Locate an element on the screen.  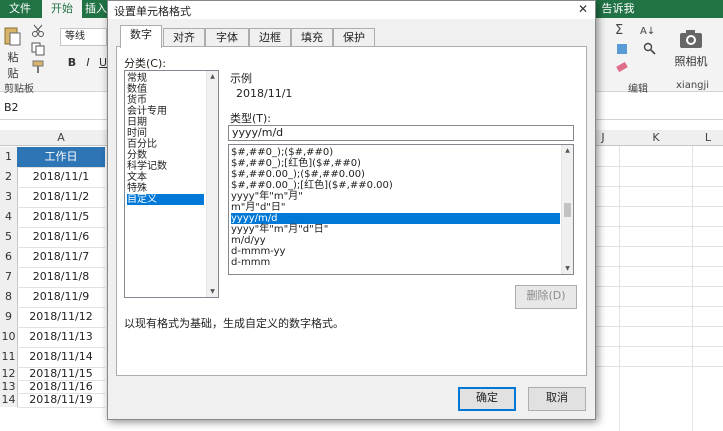
row-header: 10 is located at coordinates (9, 337).